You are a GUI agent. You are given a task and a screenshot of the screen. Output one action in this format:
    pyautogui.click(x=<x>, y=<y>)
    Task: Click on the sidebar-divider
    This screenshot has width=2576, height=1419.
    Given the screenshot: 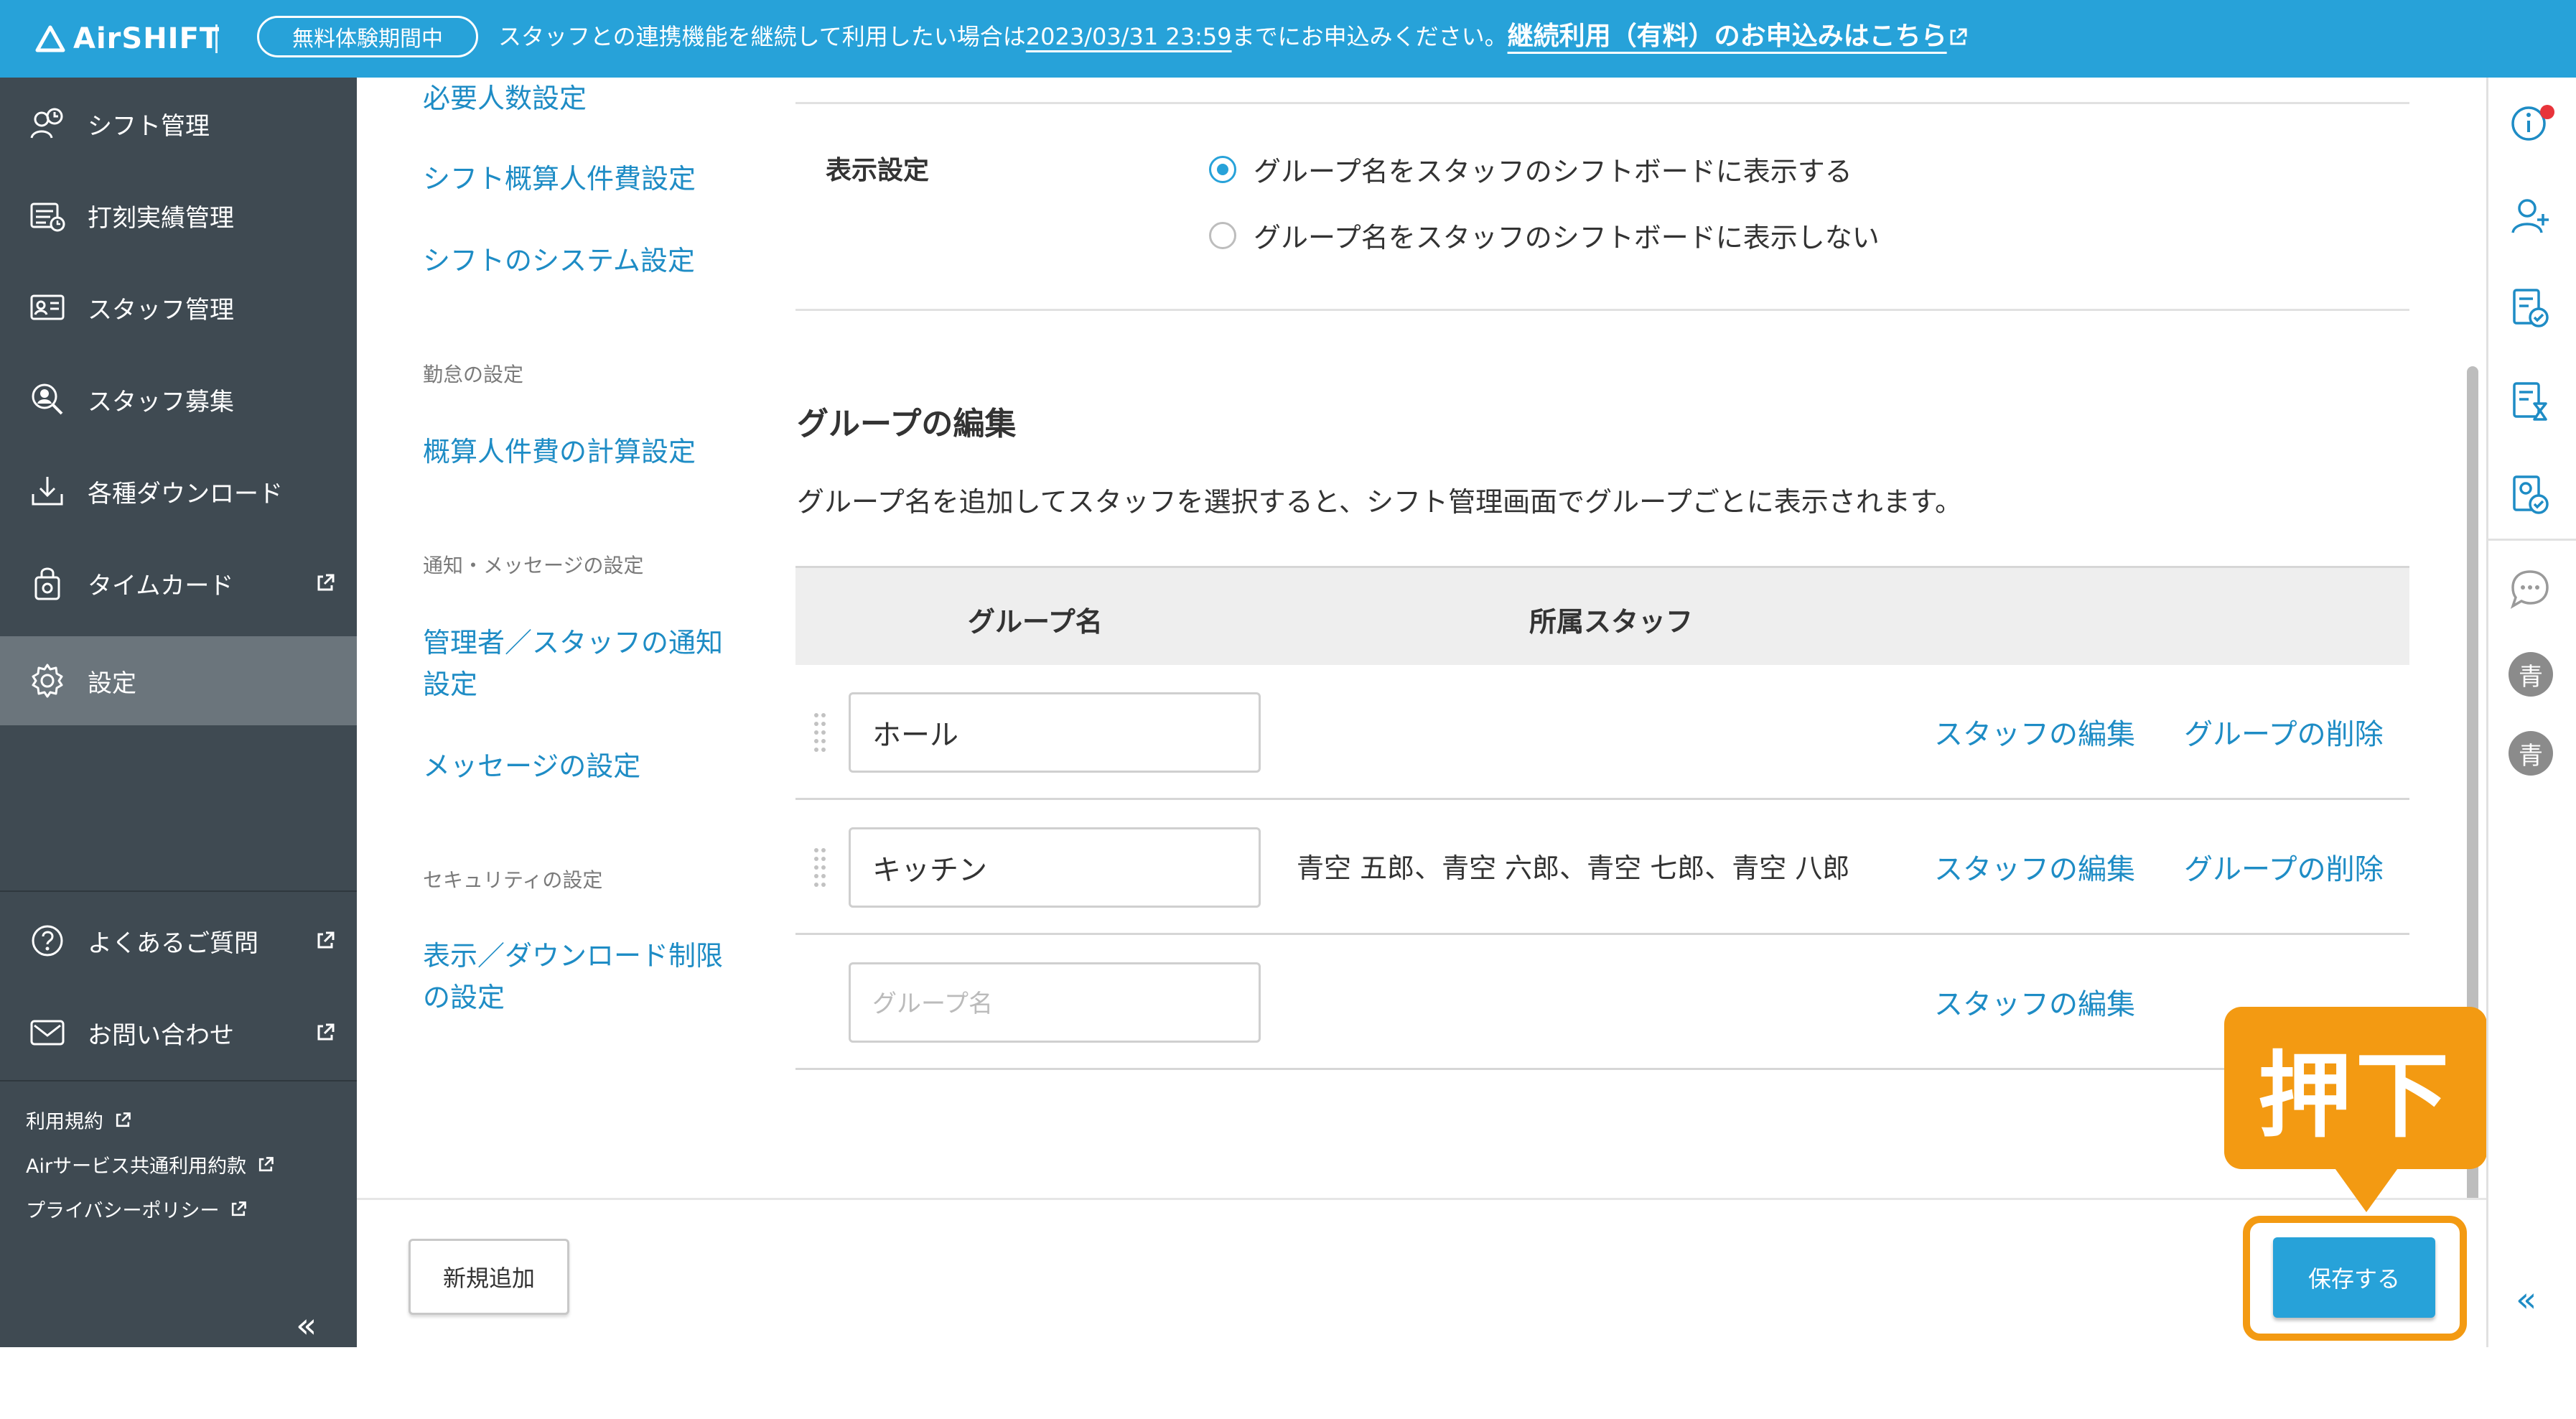 What is the action you would take?
    pyautogui.click(x=178, y=891)
    